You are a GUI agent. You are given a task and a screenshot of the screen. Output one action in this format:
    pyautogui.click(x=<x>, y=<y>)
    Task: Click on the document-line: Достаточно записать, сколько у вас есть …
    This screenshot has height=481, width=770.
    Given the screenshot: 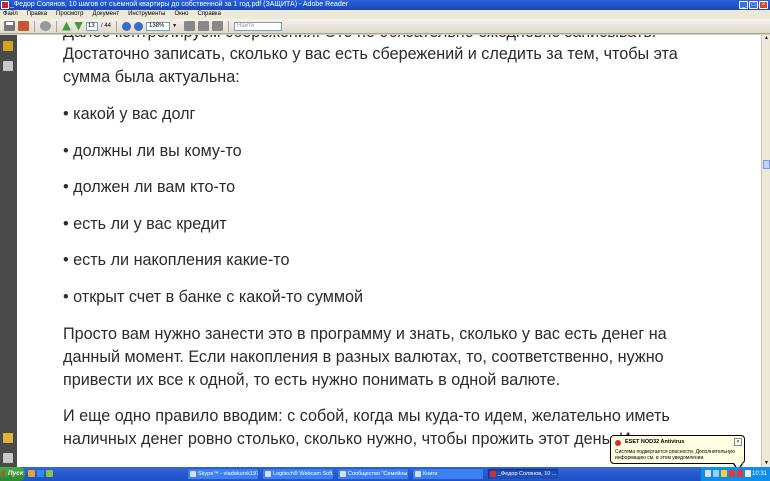 What is the action you would take?
    pyautogui.click(x=370, y=54)
    